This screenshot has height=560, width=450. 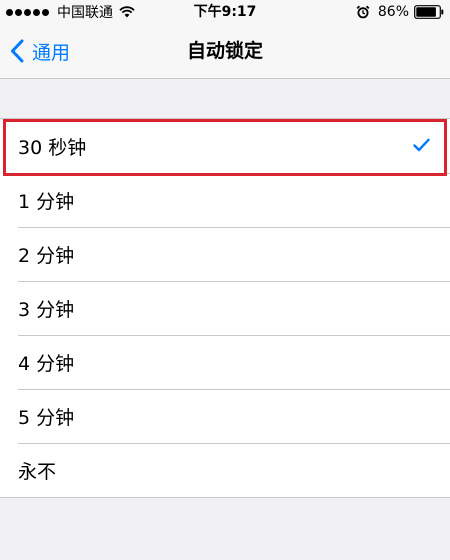 I want to click on option-1-minute: 1 分钟, so click(x=225, y=200).